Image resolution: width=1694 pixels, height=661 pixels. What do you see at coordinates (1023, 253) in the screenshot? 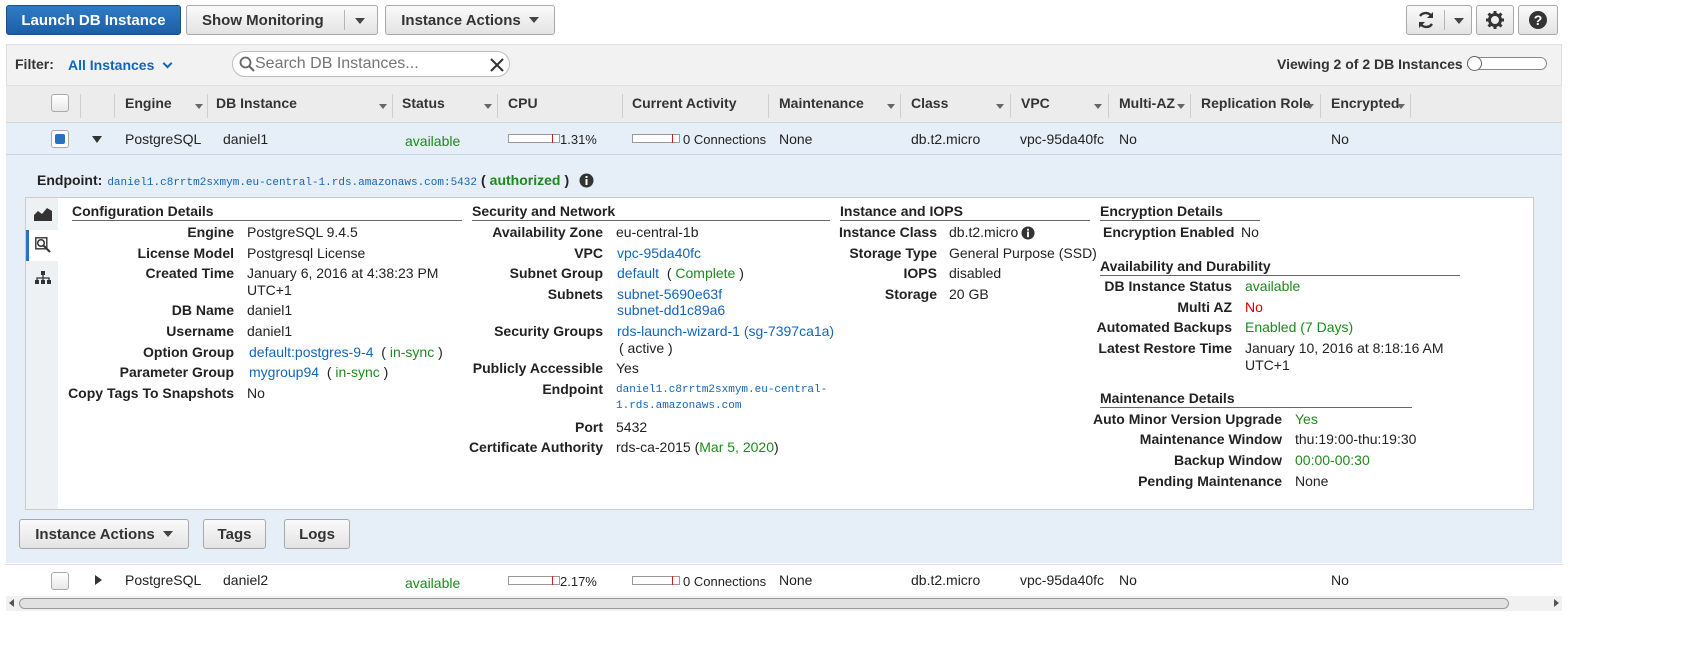
I see `iops-storage-type: General Purpose (SSD)` at bounding box center [1023, 253].